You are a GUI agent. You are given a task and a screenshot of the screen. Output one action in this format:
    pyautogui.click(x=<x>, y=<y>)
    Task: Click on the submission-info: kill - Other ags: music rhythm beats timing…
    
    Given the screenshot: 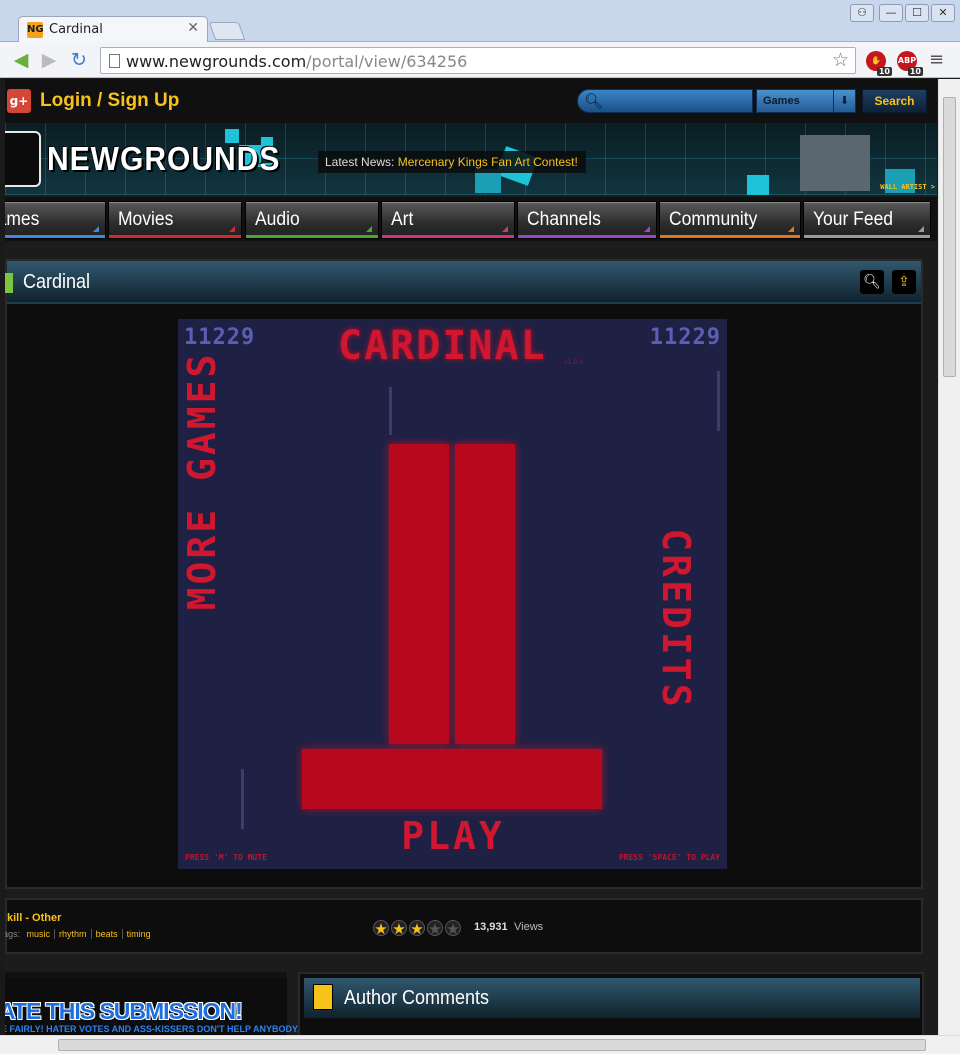 What is the action you would take?
    pyautogui.click(x=464, y=926)
    